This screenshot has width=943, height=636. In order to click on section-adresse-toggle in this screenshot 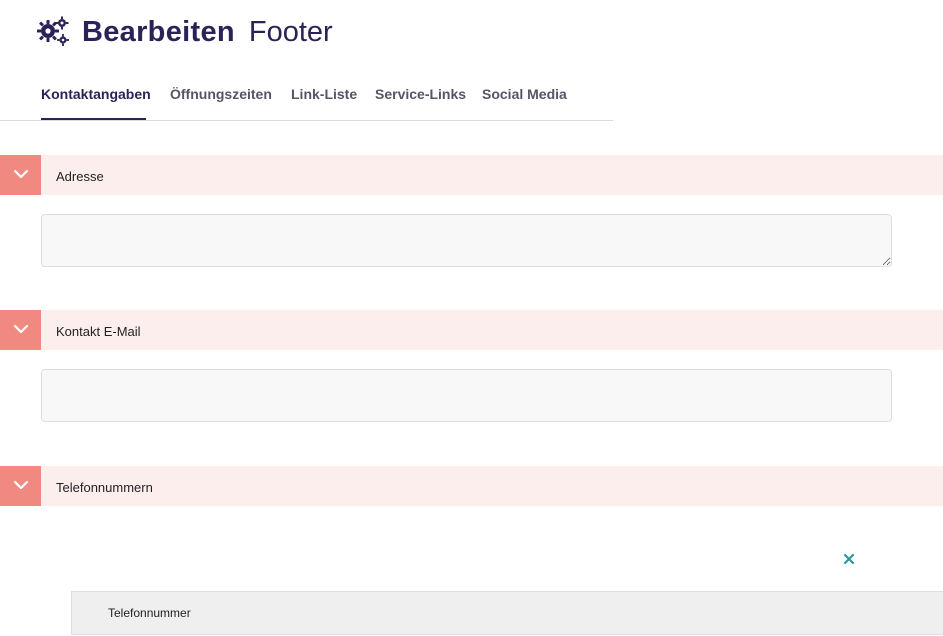, I will do `click(20, 175)`.